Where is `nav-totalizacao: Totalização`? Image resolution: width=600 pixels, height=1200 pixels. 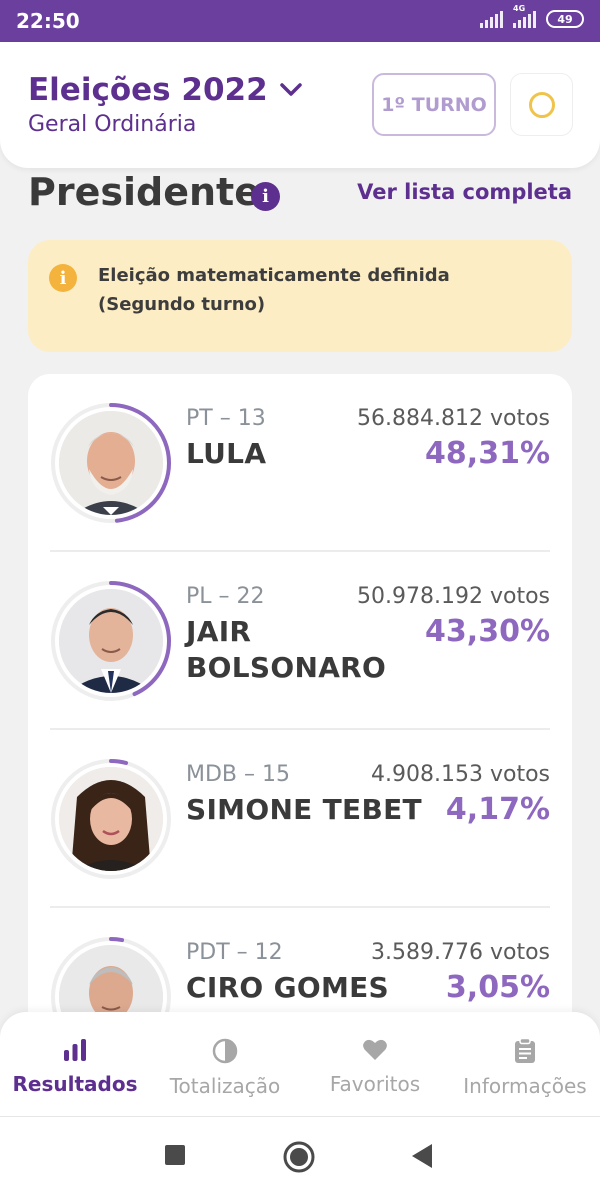 nav-totalizacao: Totalização is located at coordinates (225, 1064).